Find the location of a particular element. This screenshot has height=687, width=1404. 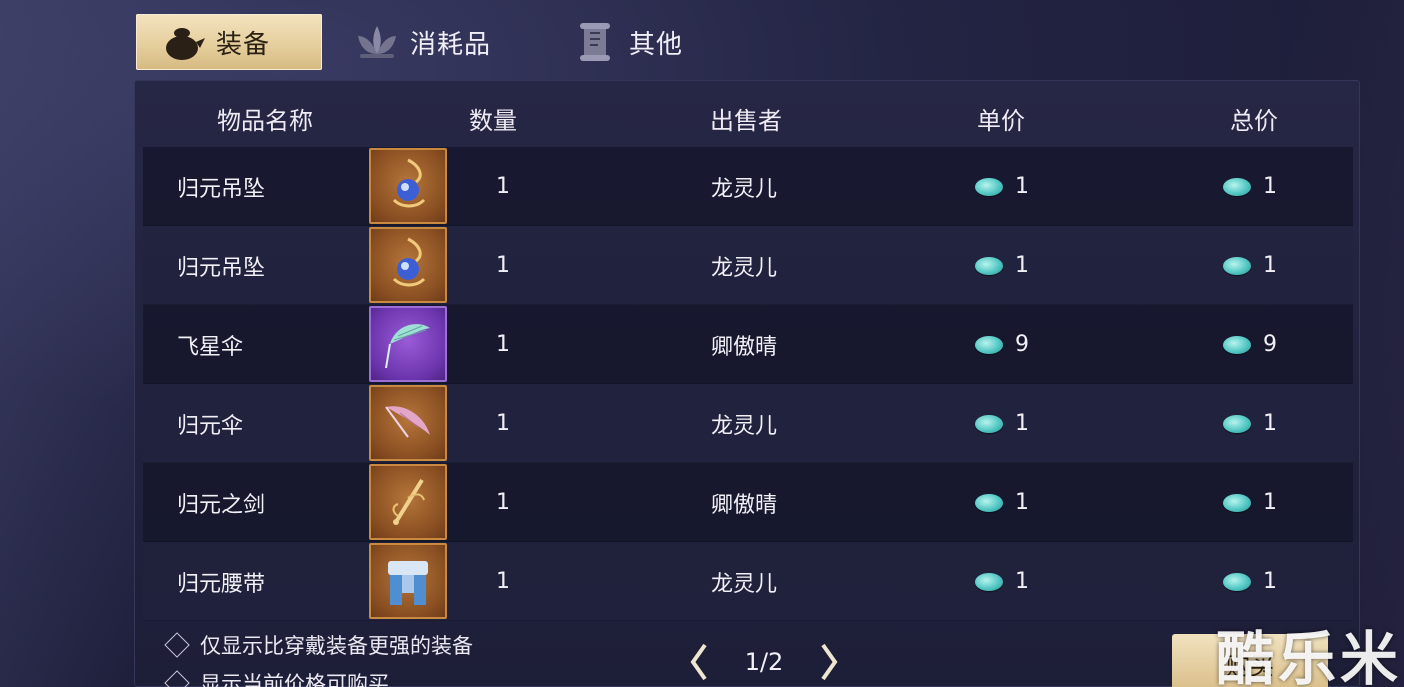

table-row: 飞星伞 1 卿傲晴 9 9 is located at coordinates (748, 344).